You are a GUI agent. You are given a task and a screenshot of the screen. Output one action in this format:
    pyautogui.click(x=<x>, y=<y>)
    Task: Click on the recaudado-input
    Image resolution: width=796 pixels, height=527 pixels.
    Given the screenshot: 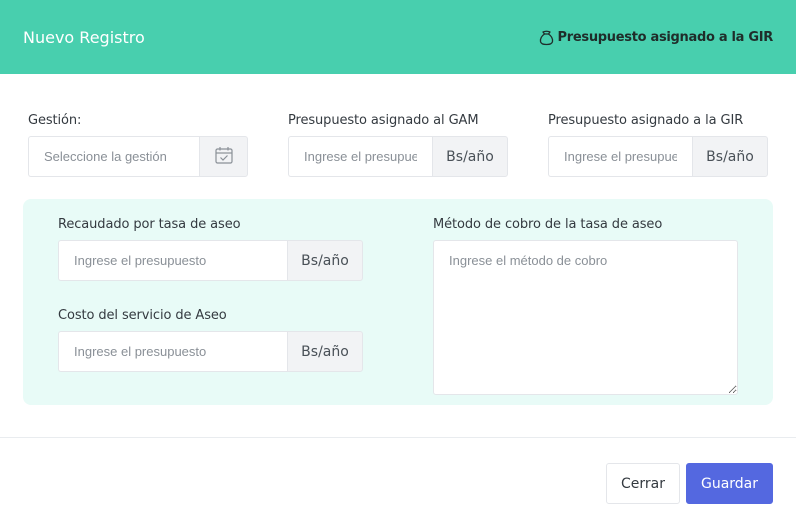 What is the action you would take?
    pyautogui.click(x=172, y=260)
    